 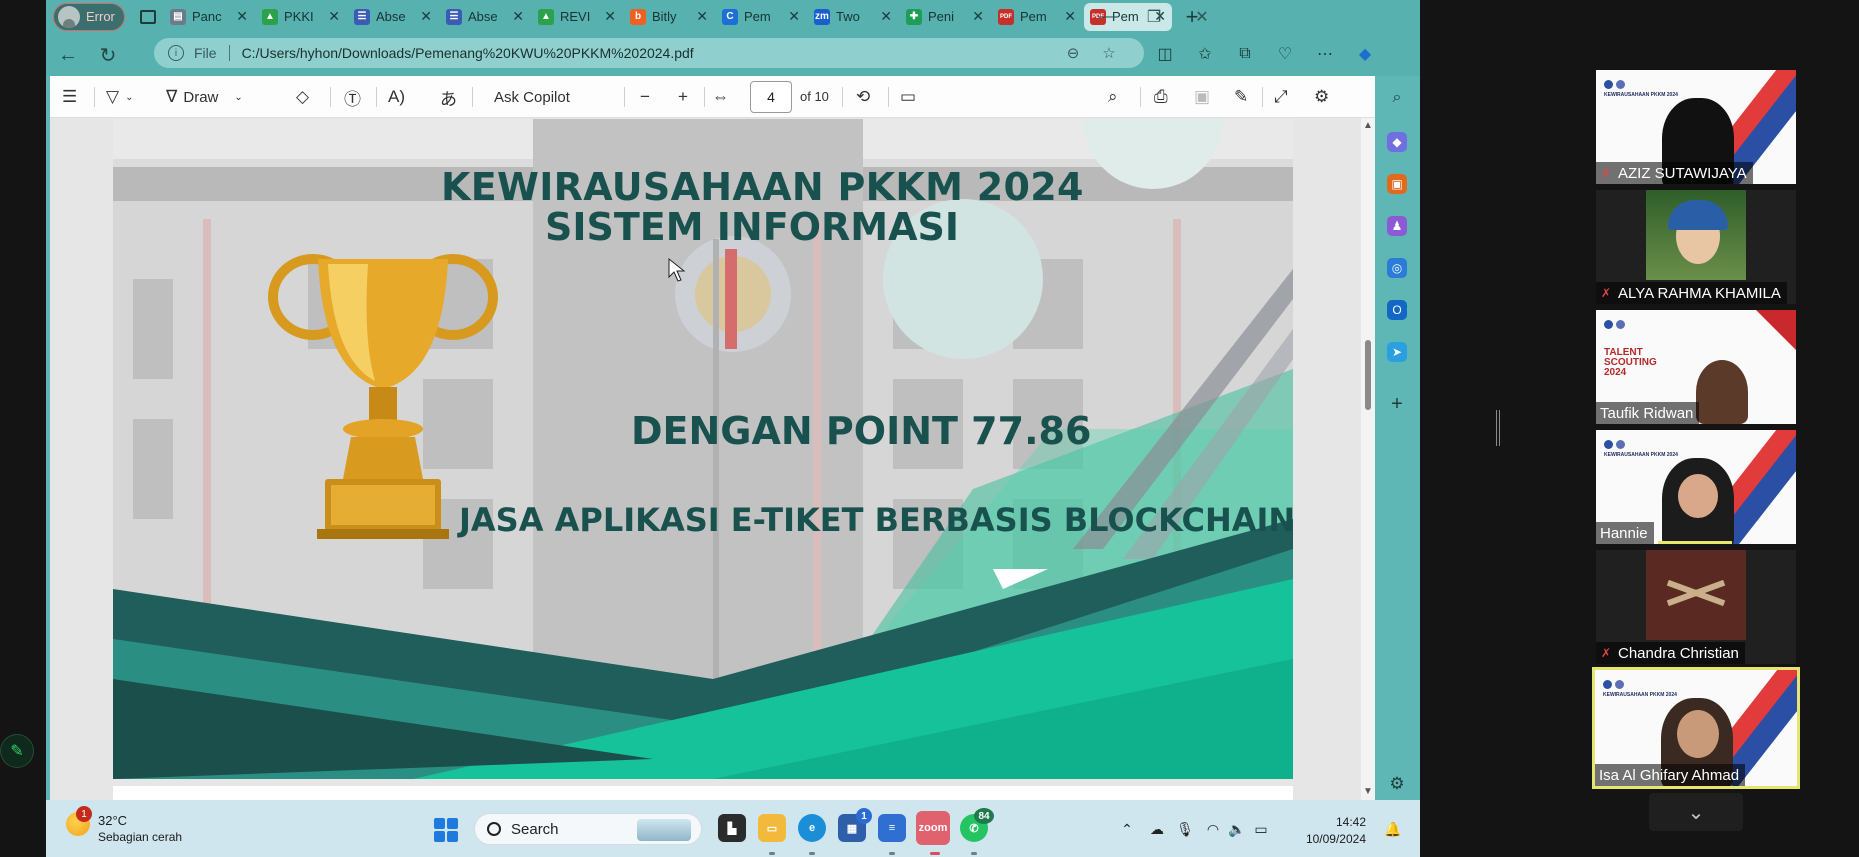 I want to click on shopping-tag-icon: ◆, so click(x=1397, y=142).